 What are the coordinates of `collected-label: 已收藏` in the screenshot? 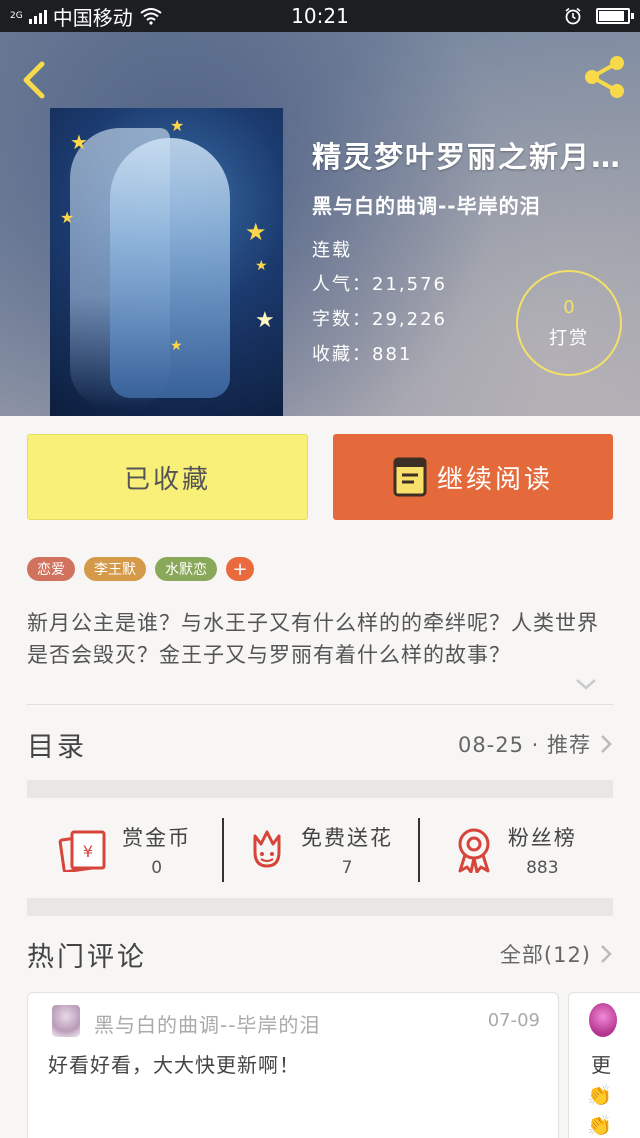 It's located at (167, 479).